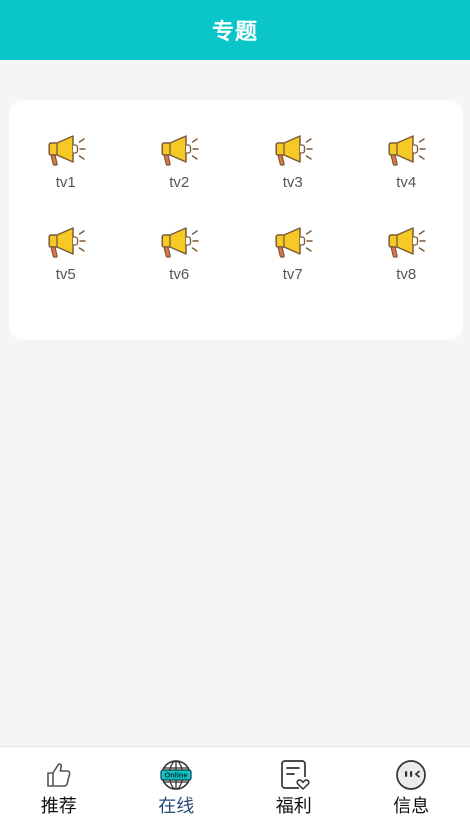  I want to click on globe-online-icon: Online, so click(176, 775).